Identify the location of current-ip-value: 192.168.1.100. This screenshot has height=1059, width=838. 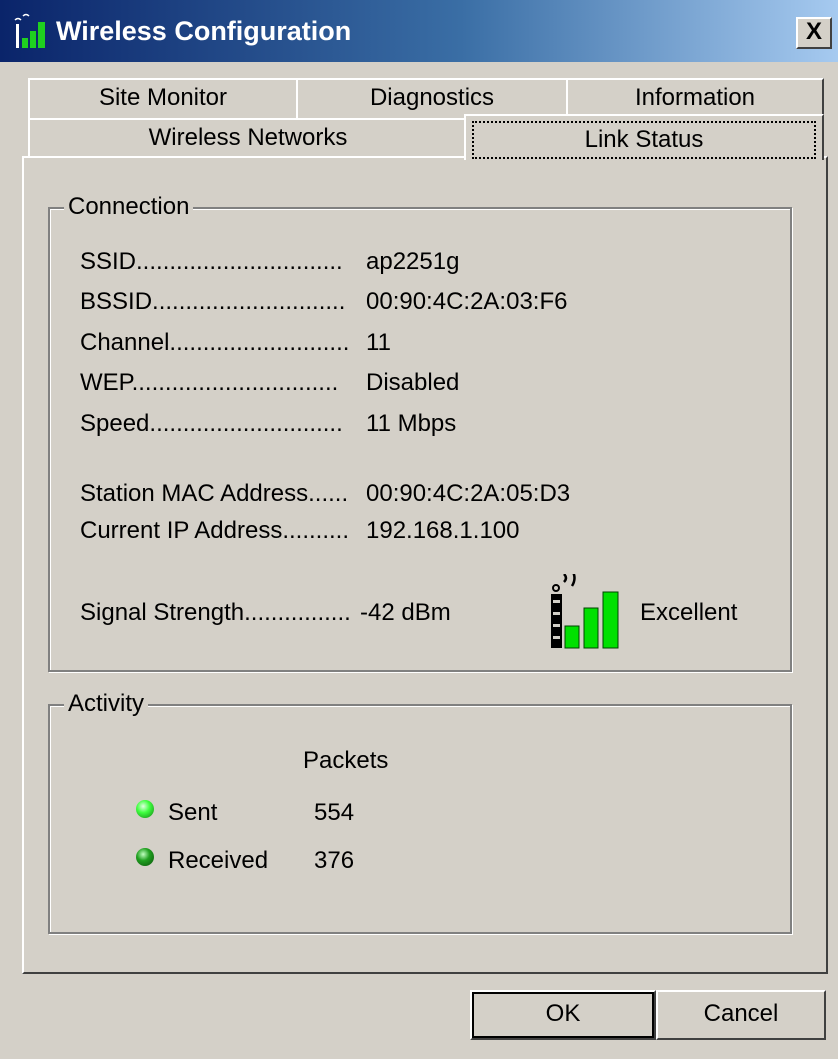
(443, 530).